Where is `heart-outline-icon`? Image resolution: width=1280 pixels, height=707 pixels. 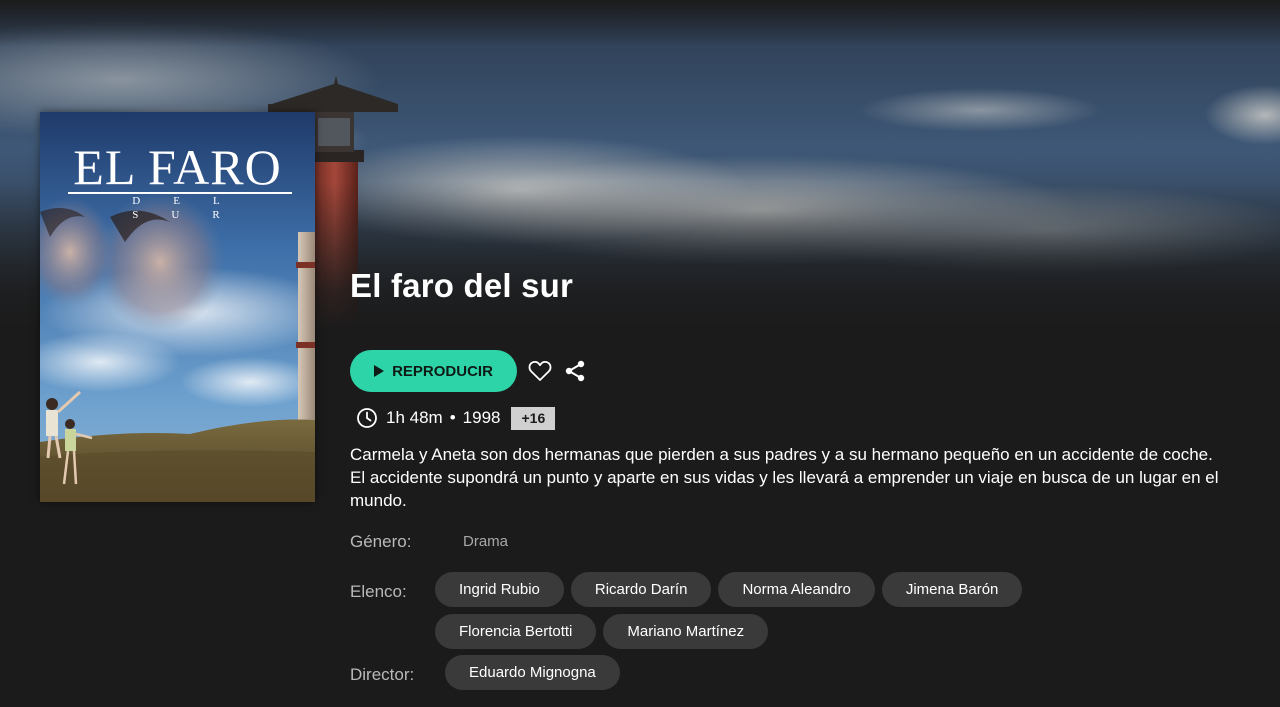
heart-outline-icon is located at coordinates (540, 370).